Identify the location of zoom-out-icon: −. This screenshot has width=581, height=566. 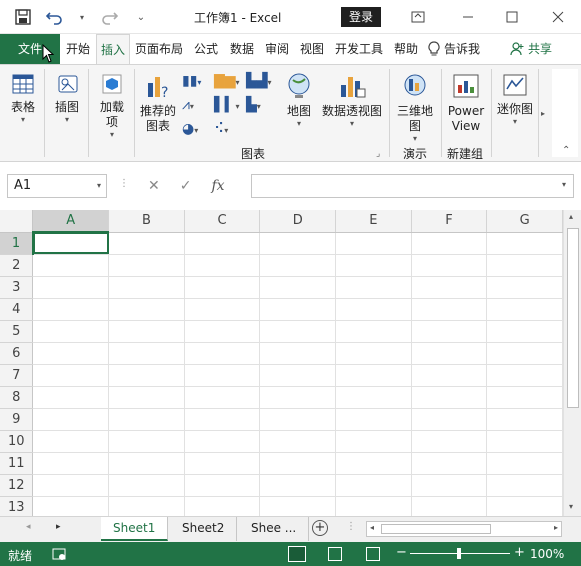
(401, 552).